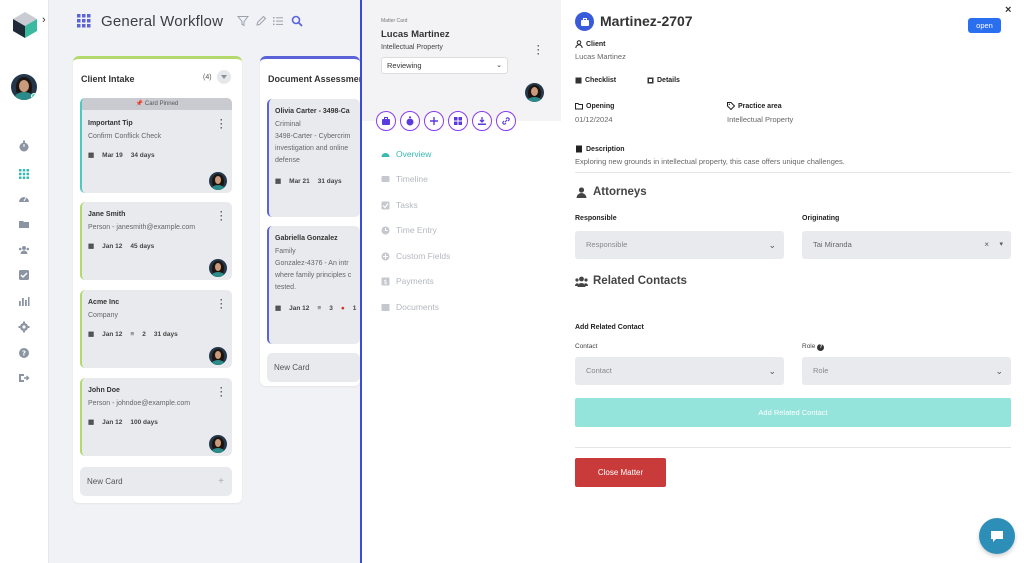 The image size is (1024, 563). Describe the element at coordinates (342, 308) in the screenshot. I see `alert-icon: ●` at that location.